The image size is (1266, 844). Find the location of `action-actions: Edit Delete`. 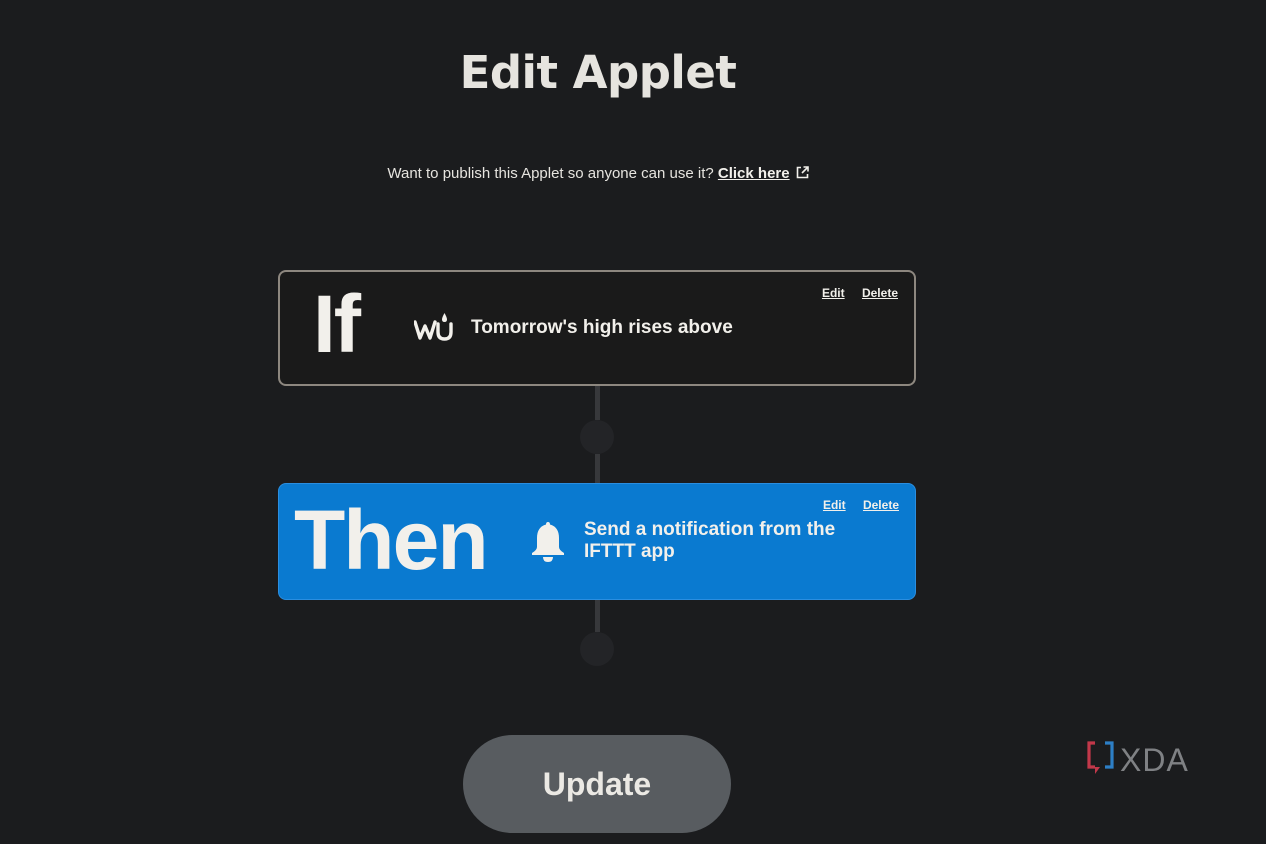

action-actions: Edit Delete is located at coordinates (854, 505).